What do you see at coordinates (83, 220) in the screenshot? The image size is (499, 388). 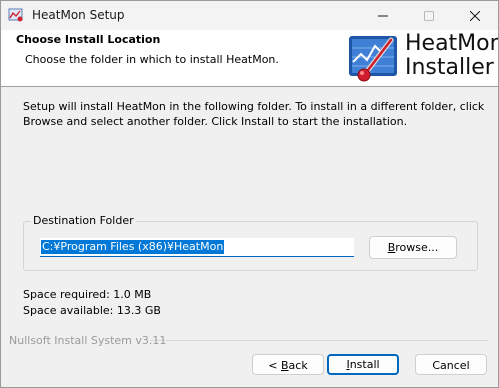 I see `destination-group-label: Destination Folder` at bounding box center [83, 220].